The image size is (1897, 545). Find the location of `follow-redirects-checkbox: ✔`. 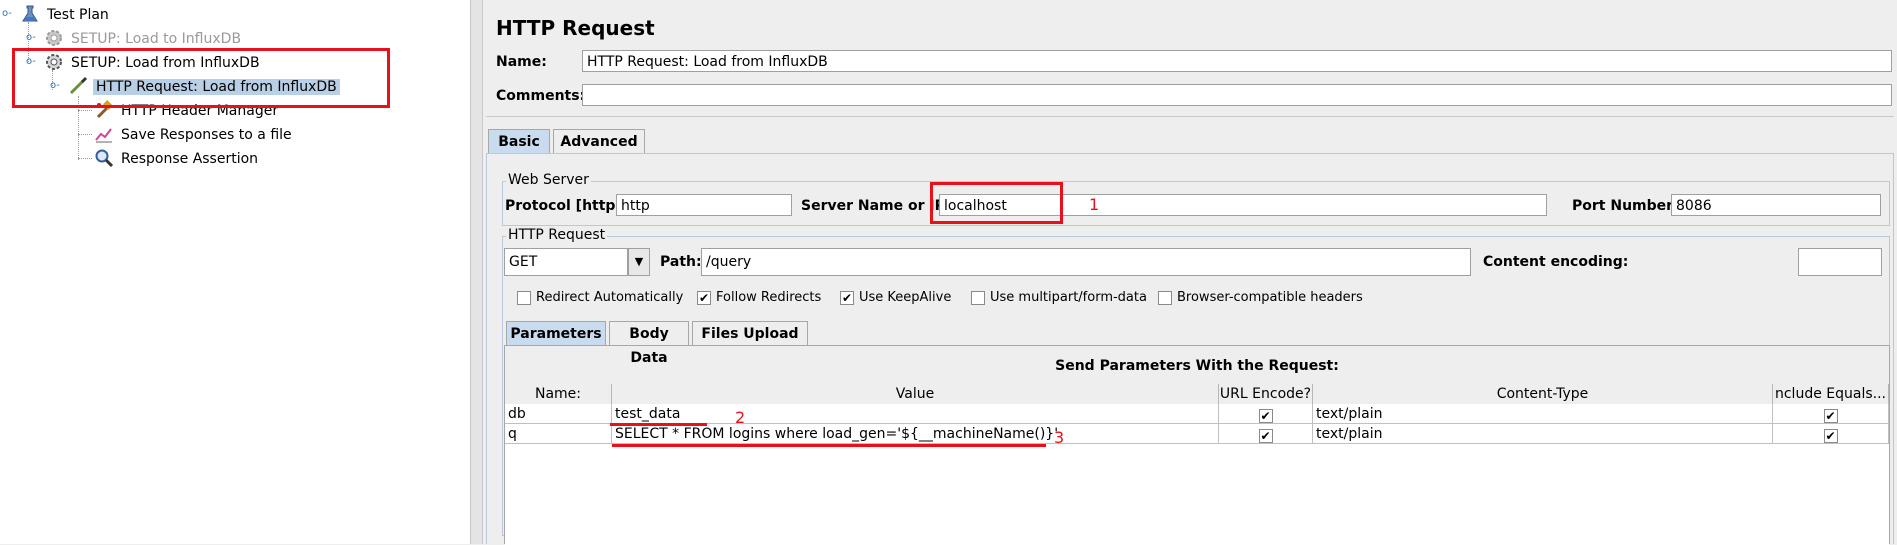

follow-redirects-checkbox: ✔ is located at coordinates (704, 298).